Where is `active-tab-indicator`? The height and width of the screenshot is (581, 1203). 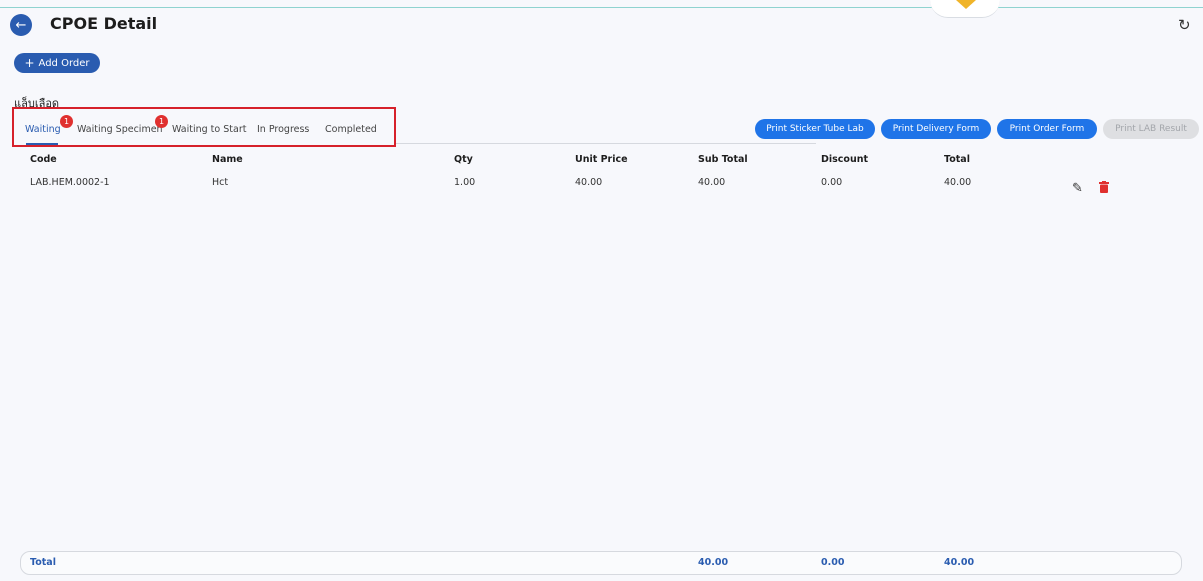
active-tab-indicator is located at coordinates (42, 144).